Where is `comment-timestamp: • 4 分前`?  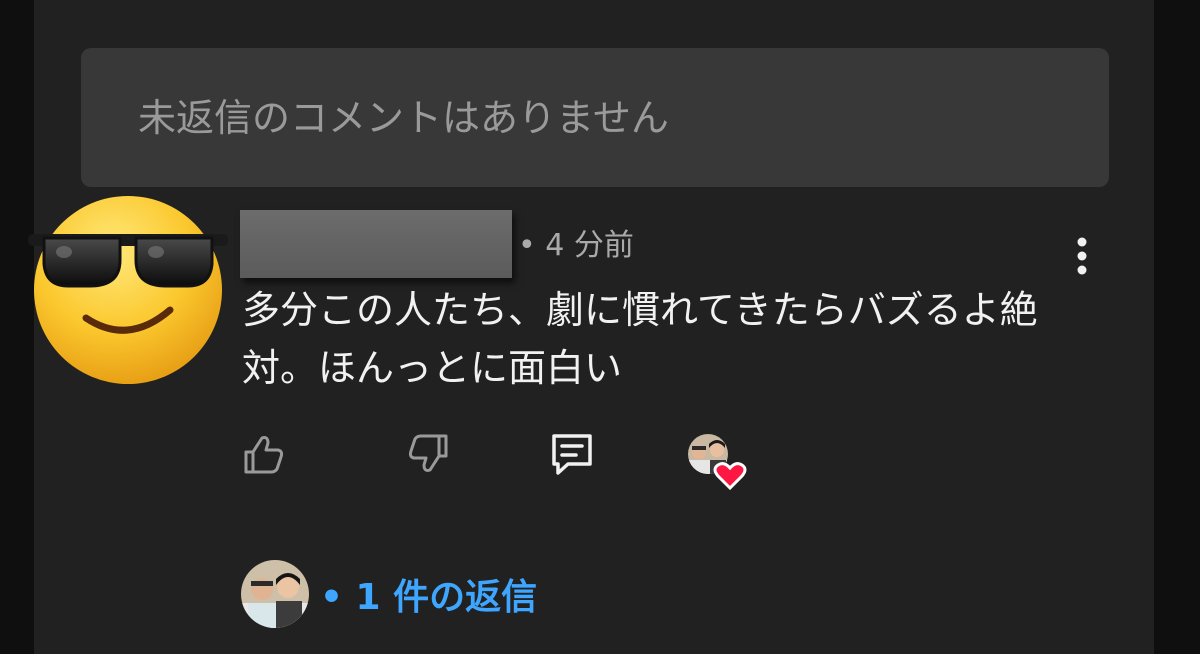
comment-timestamp: • 4 分前 is located at coordinates (576, 246).